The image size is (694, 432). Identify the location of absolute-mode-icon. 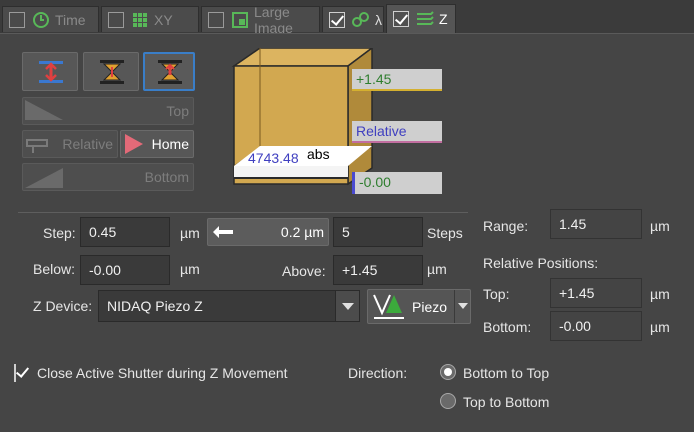
(112, 72).